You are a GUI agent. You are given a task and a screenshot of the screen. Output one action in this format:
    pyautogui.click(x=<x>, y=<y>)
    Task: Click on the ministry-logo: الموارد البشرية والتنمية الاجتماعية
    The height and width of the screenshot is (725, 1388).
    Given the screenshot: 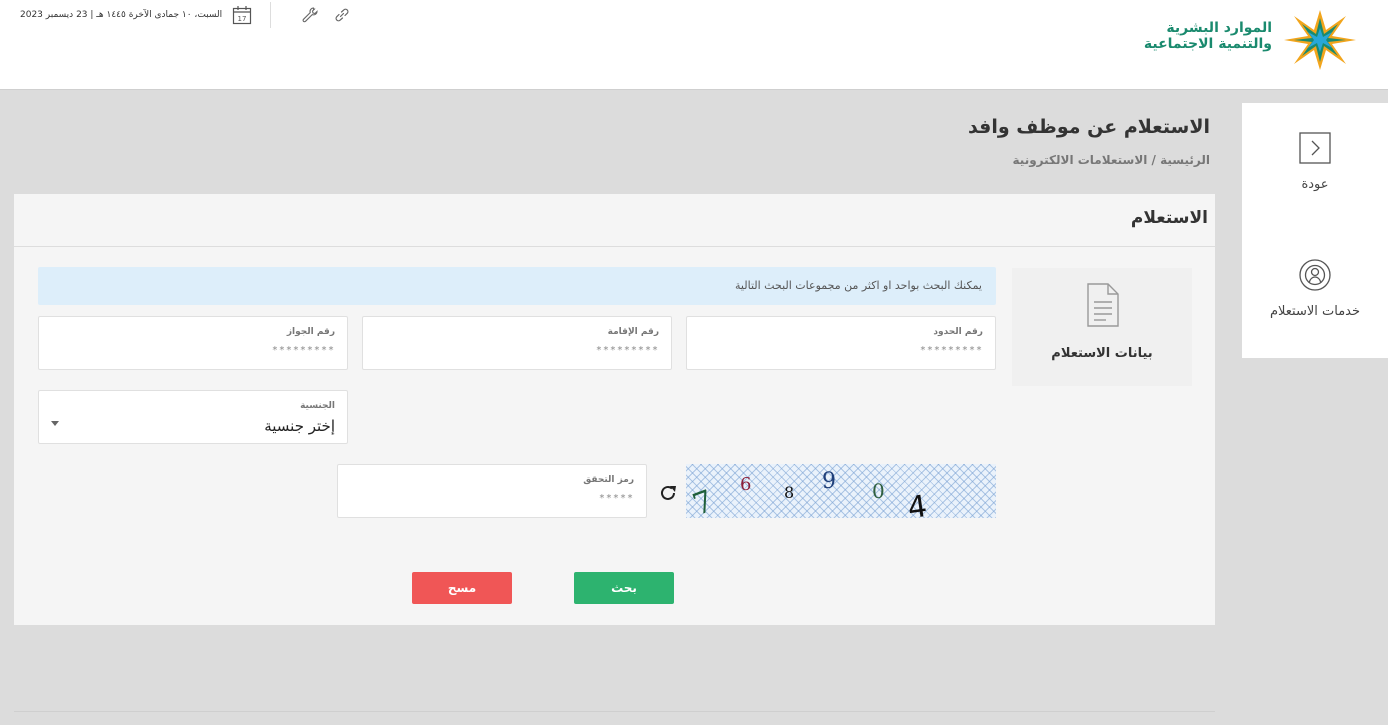 What is the action you would take?
    pyautogui.click(x=1251, y=40)
    